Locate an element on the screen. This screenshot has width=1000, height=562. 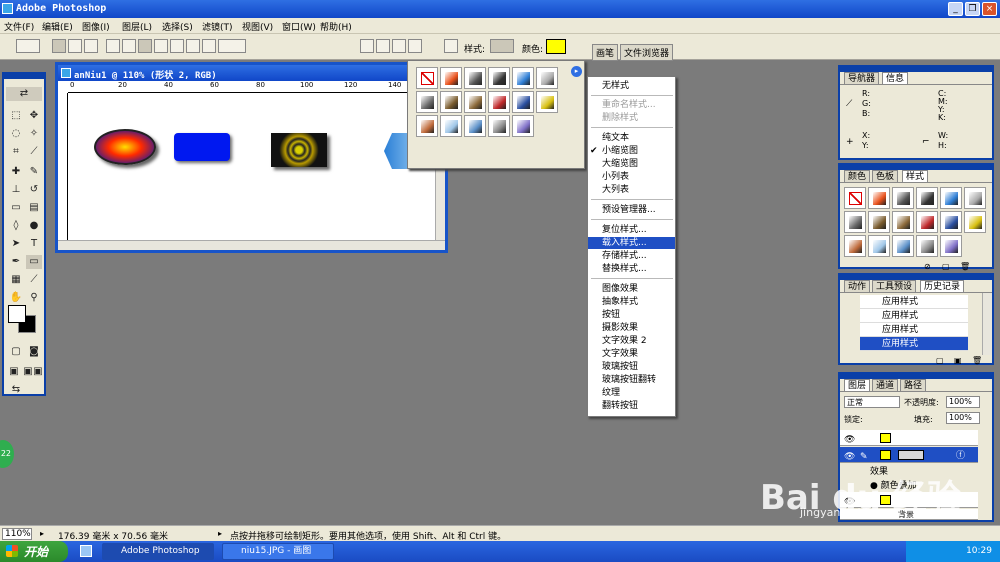
menu-item-buttons: 按钮 is located at coordinates (631, 315).